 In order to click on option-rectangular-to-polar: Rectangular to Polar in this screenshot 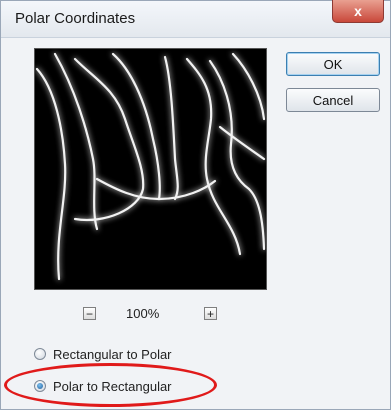, I will do `click(103, 354)`.